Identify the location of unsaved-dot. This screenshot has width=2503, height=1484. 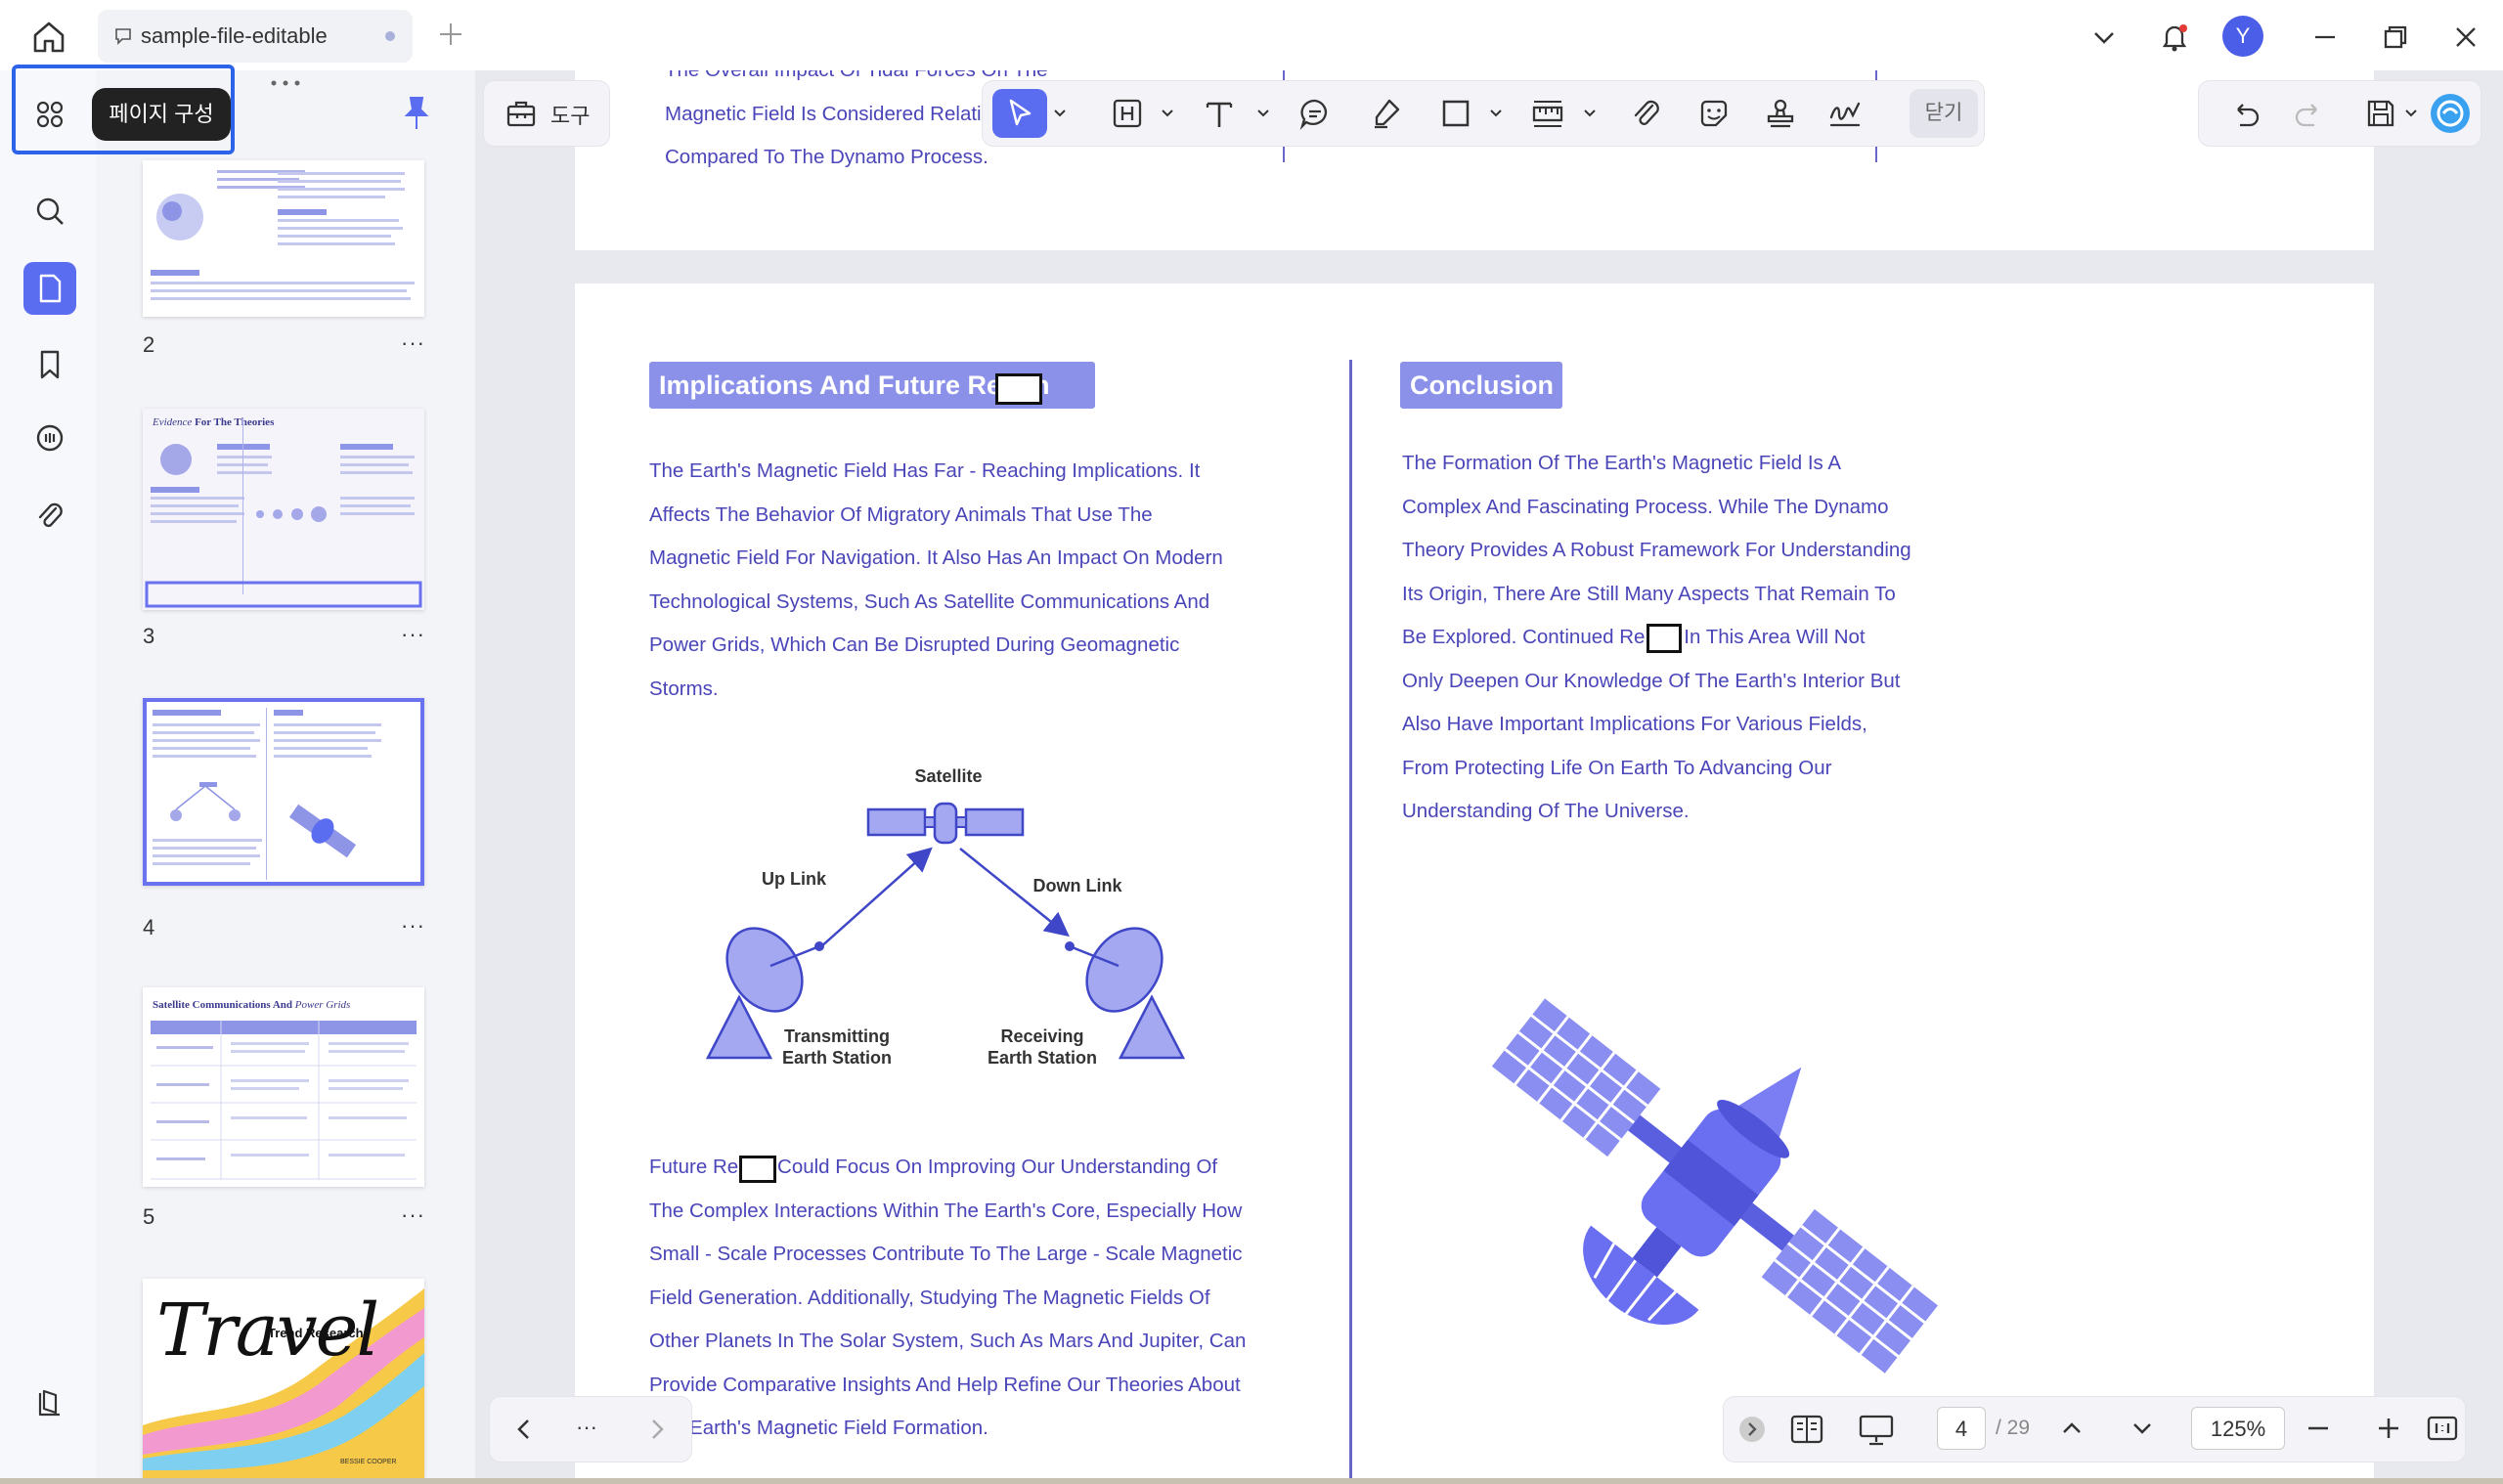
(390, 36).